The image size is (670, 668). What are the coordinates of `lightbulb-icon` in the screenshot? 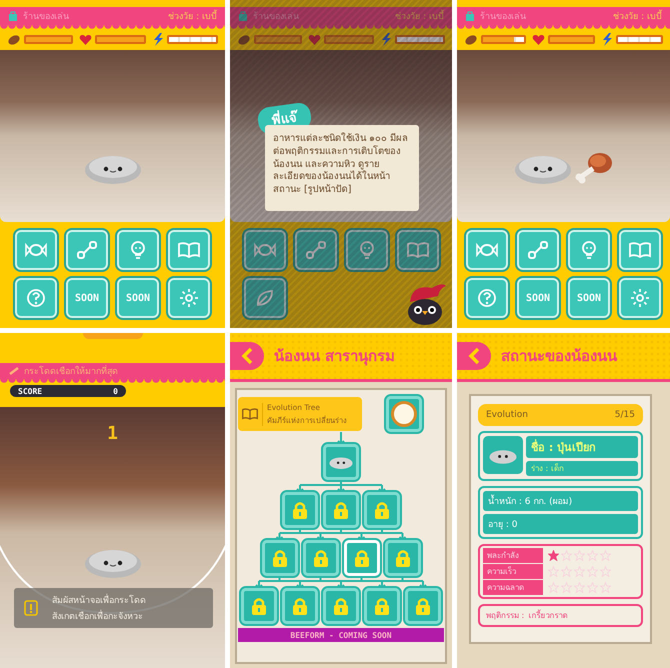 It's located at (138, 250).